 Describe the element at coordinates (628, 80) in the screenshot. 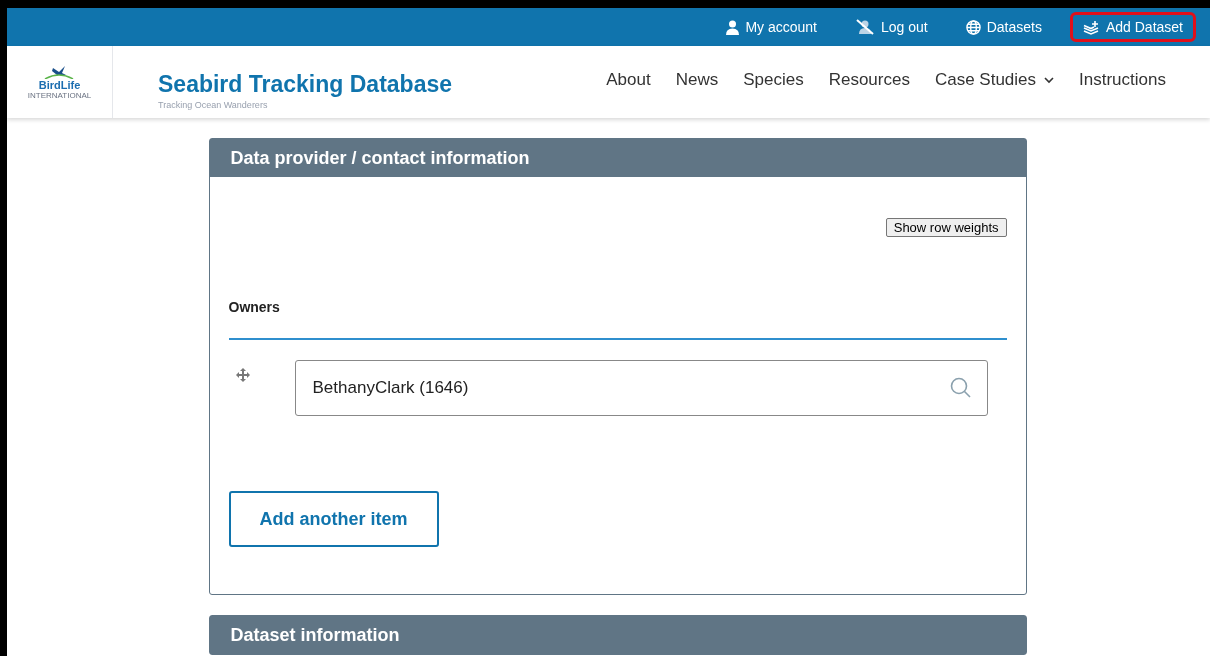

I see `nav-link: About` at that location.